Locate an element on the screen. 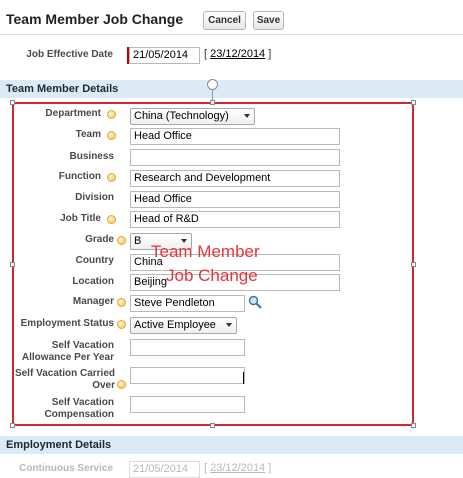  resize-handle-right is located at coordinates (413, 264).